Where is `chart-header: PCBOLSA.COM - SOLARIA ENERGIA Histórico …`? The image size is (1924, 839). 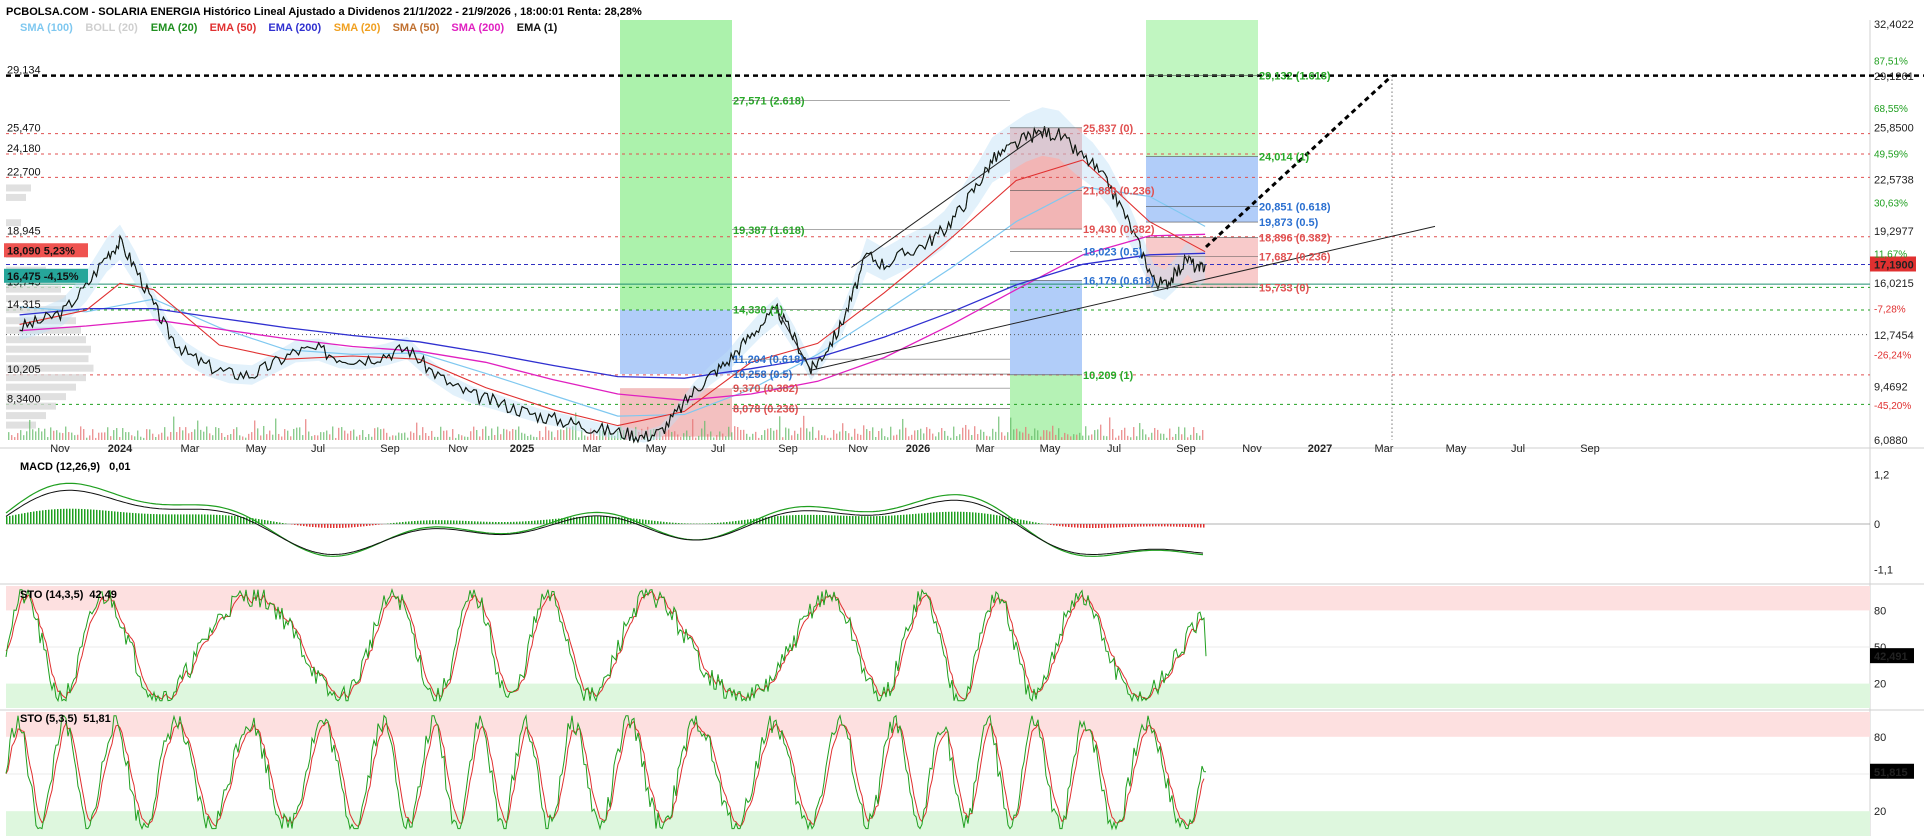 chart-header: PCBOLSA.COM - SOLARIA ENERGIA Histórico … is located at coordinates (324, 12).